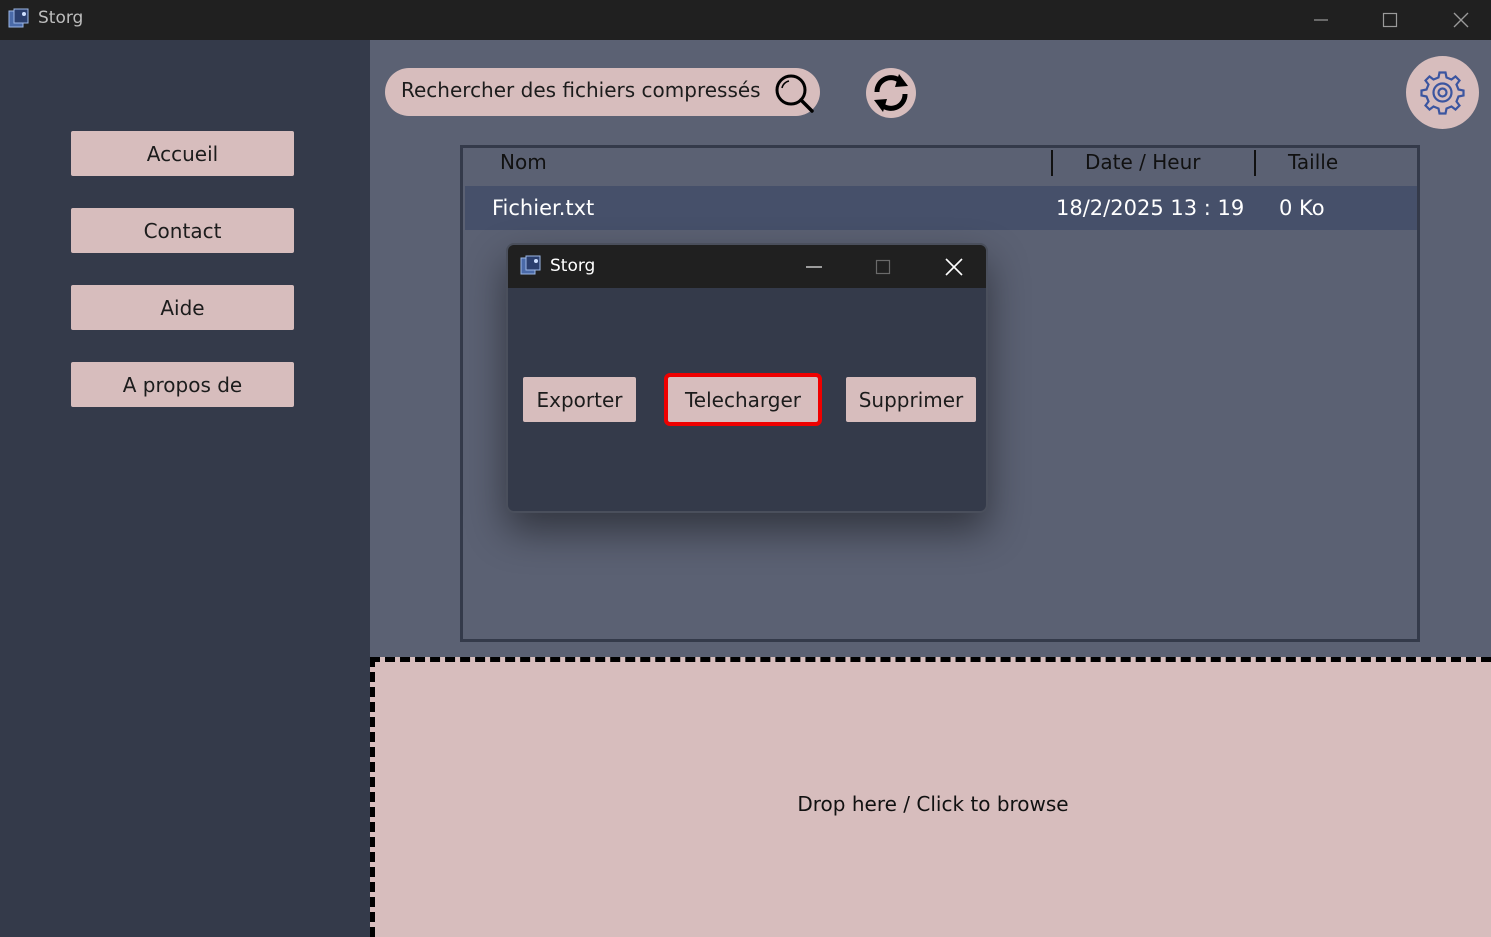 The height and width of the screenshot is (937, 1491). Describe the element at coordinates (1302, 208) in the screenshot. I see `file-size-cell: 0 Ko` at that location.